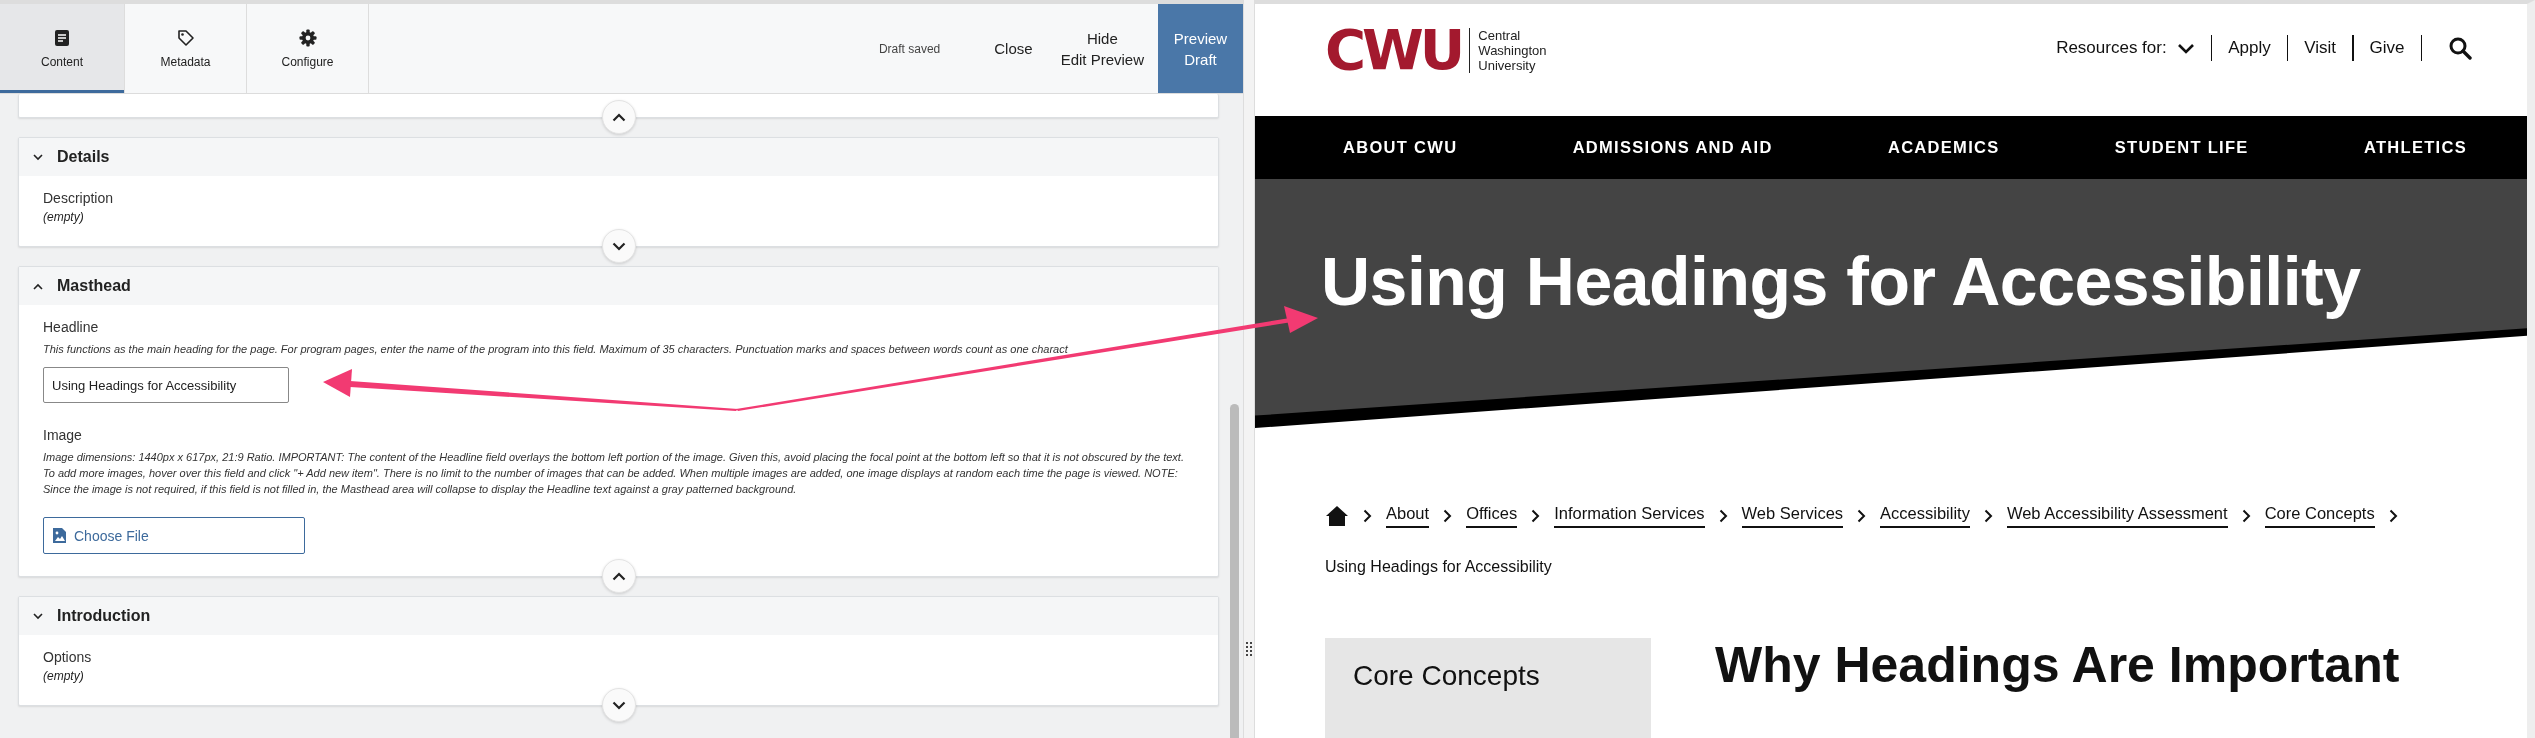 This screenshot has width=2535, height=738. What do you see at coordinates (2320, 48) in the screenshot?
I see `utility-link: Visit` at bounding box center [2320, 48].